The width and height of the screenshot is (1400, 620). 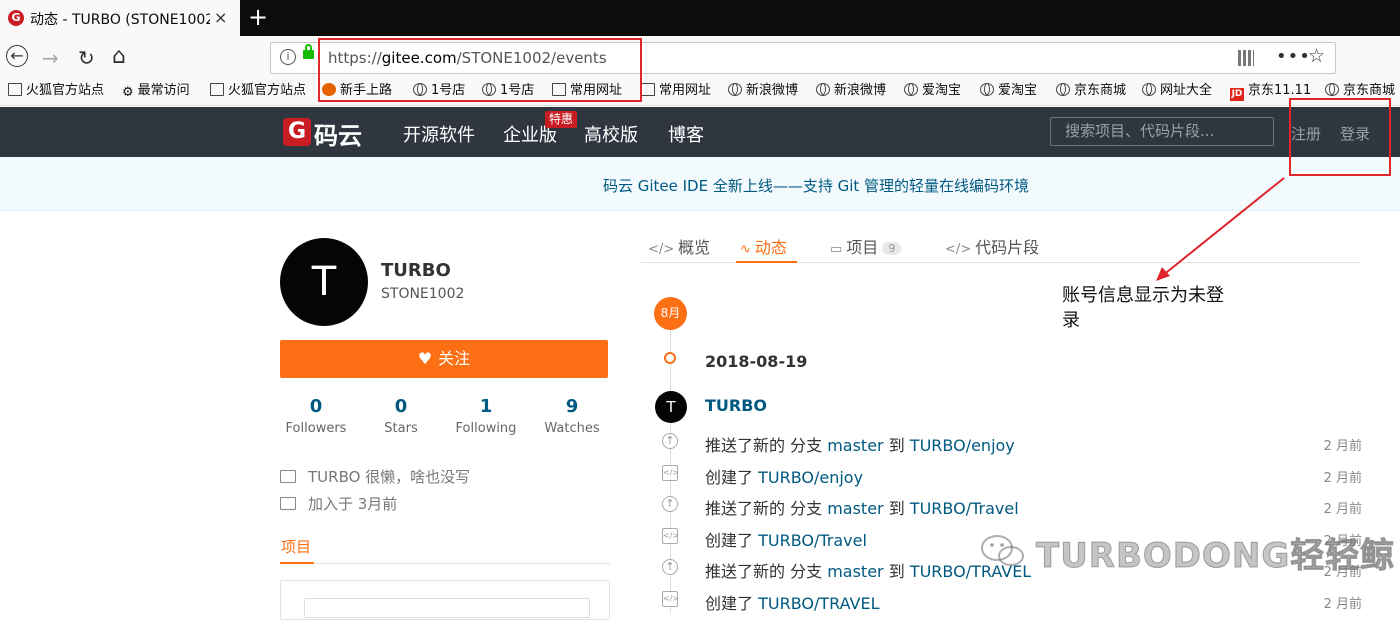 What do you see at coordinates (685, 90) in the screenshot?
I see `bookmark-label: 常用网址` at bounding box center [685, 90].